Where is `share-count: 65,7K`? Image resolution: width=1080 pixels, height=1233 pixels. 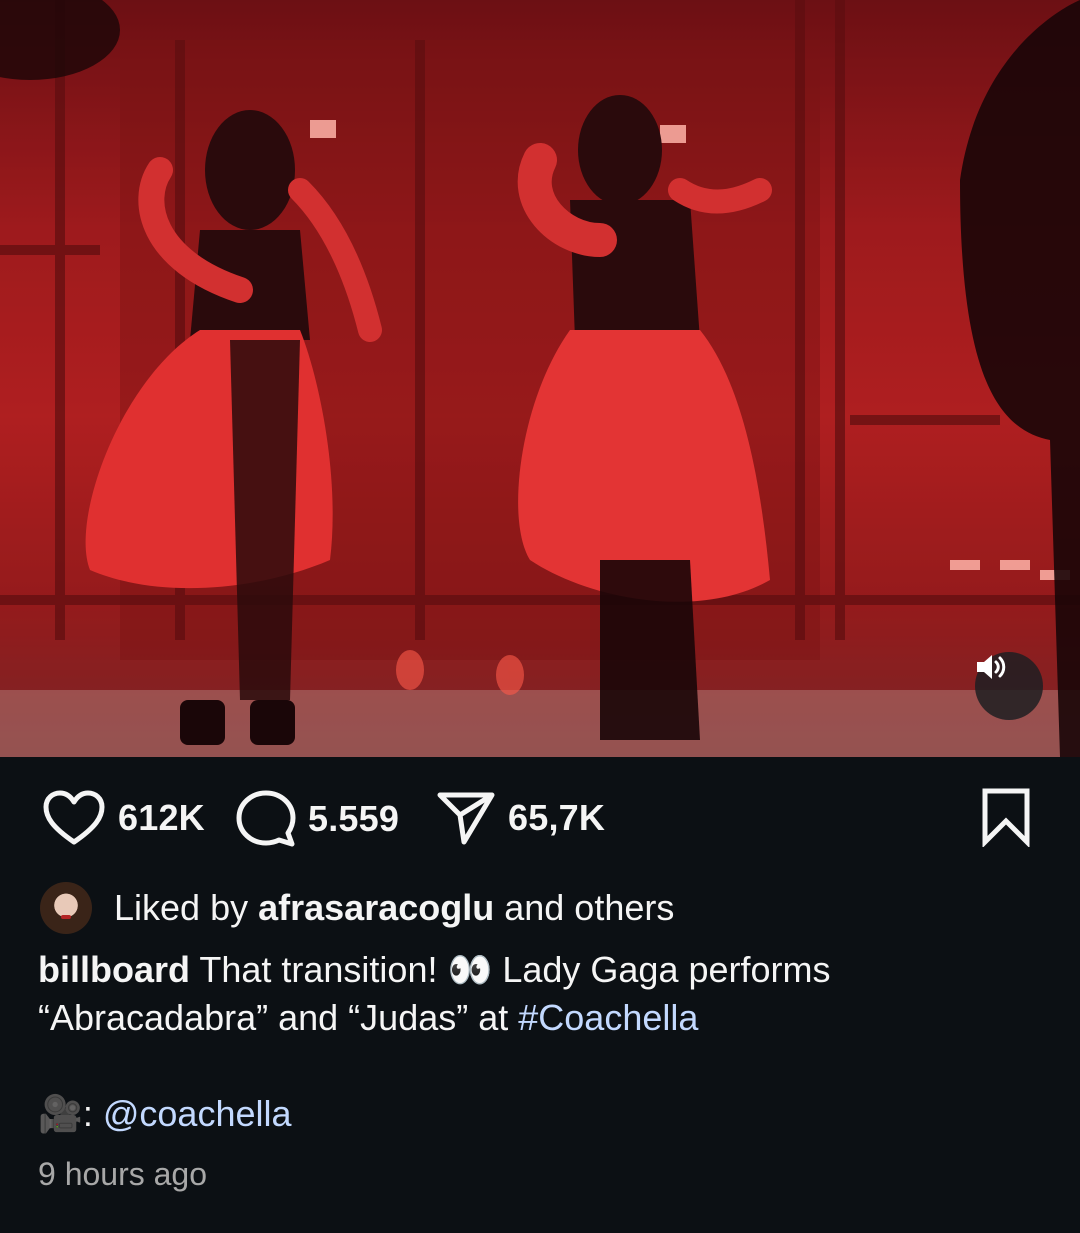 share-count: 65,7K is located at coordinates (557, 817).